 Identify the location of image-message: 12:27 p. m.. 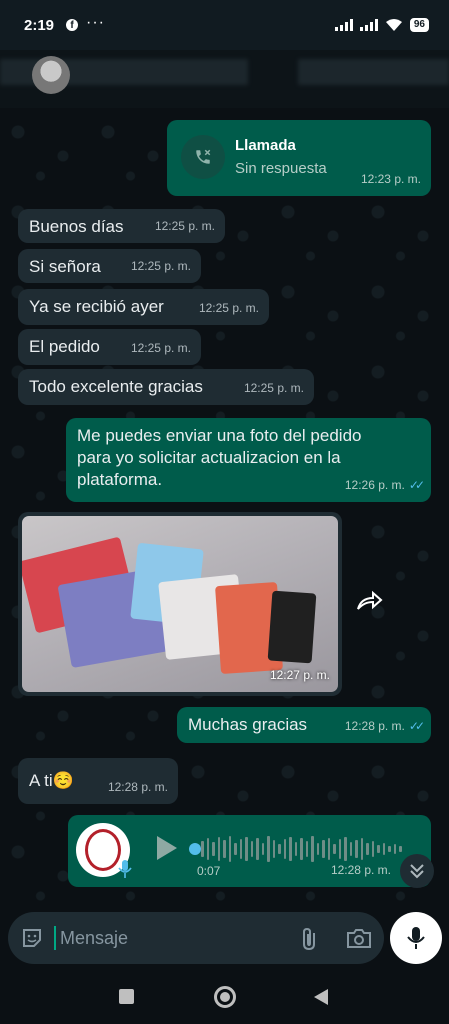
(180, 604).